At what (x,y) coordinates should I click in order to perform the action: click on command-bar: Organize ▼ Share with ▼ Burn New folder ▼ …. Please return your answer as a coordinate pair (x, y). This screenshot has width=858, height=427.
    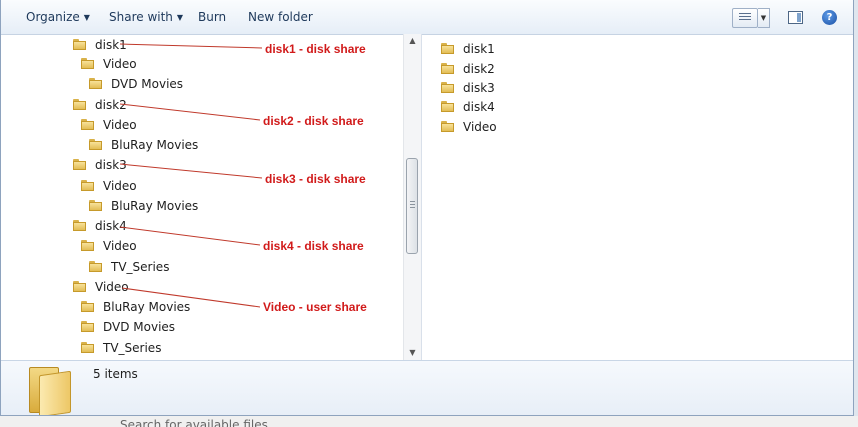
    Looking at the image, I should click on (427, 17).